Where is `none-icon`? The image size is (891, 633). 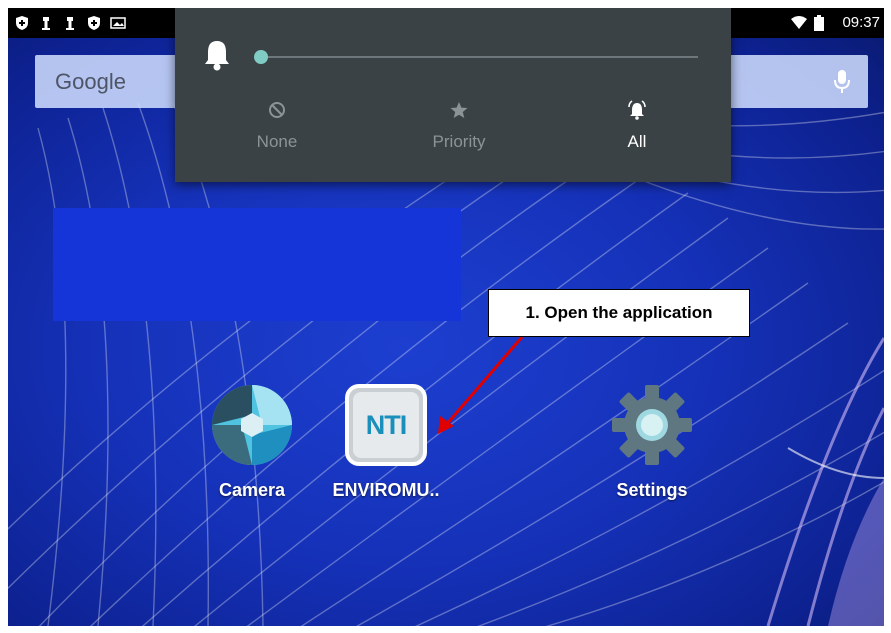
none-icon is located at coordinates (277, 110).